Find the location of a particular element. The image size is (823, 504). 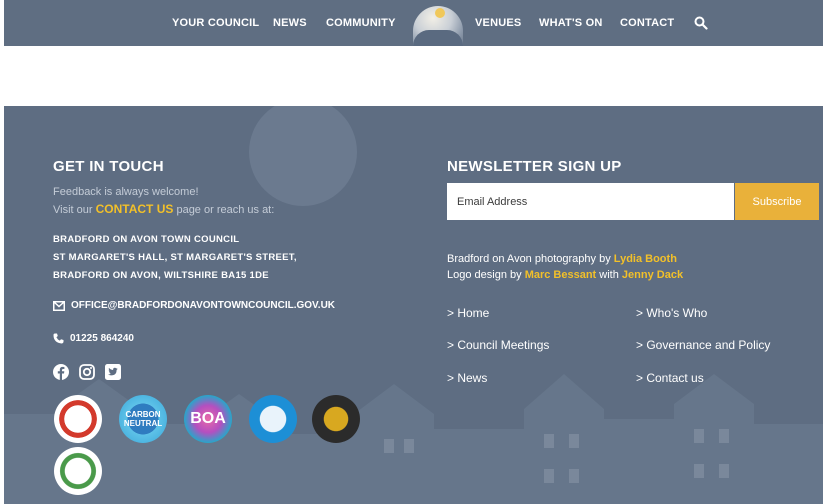

nav-your-council: YOUR COUNCIL is located at coordinates (215, 23).